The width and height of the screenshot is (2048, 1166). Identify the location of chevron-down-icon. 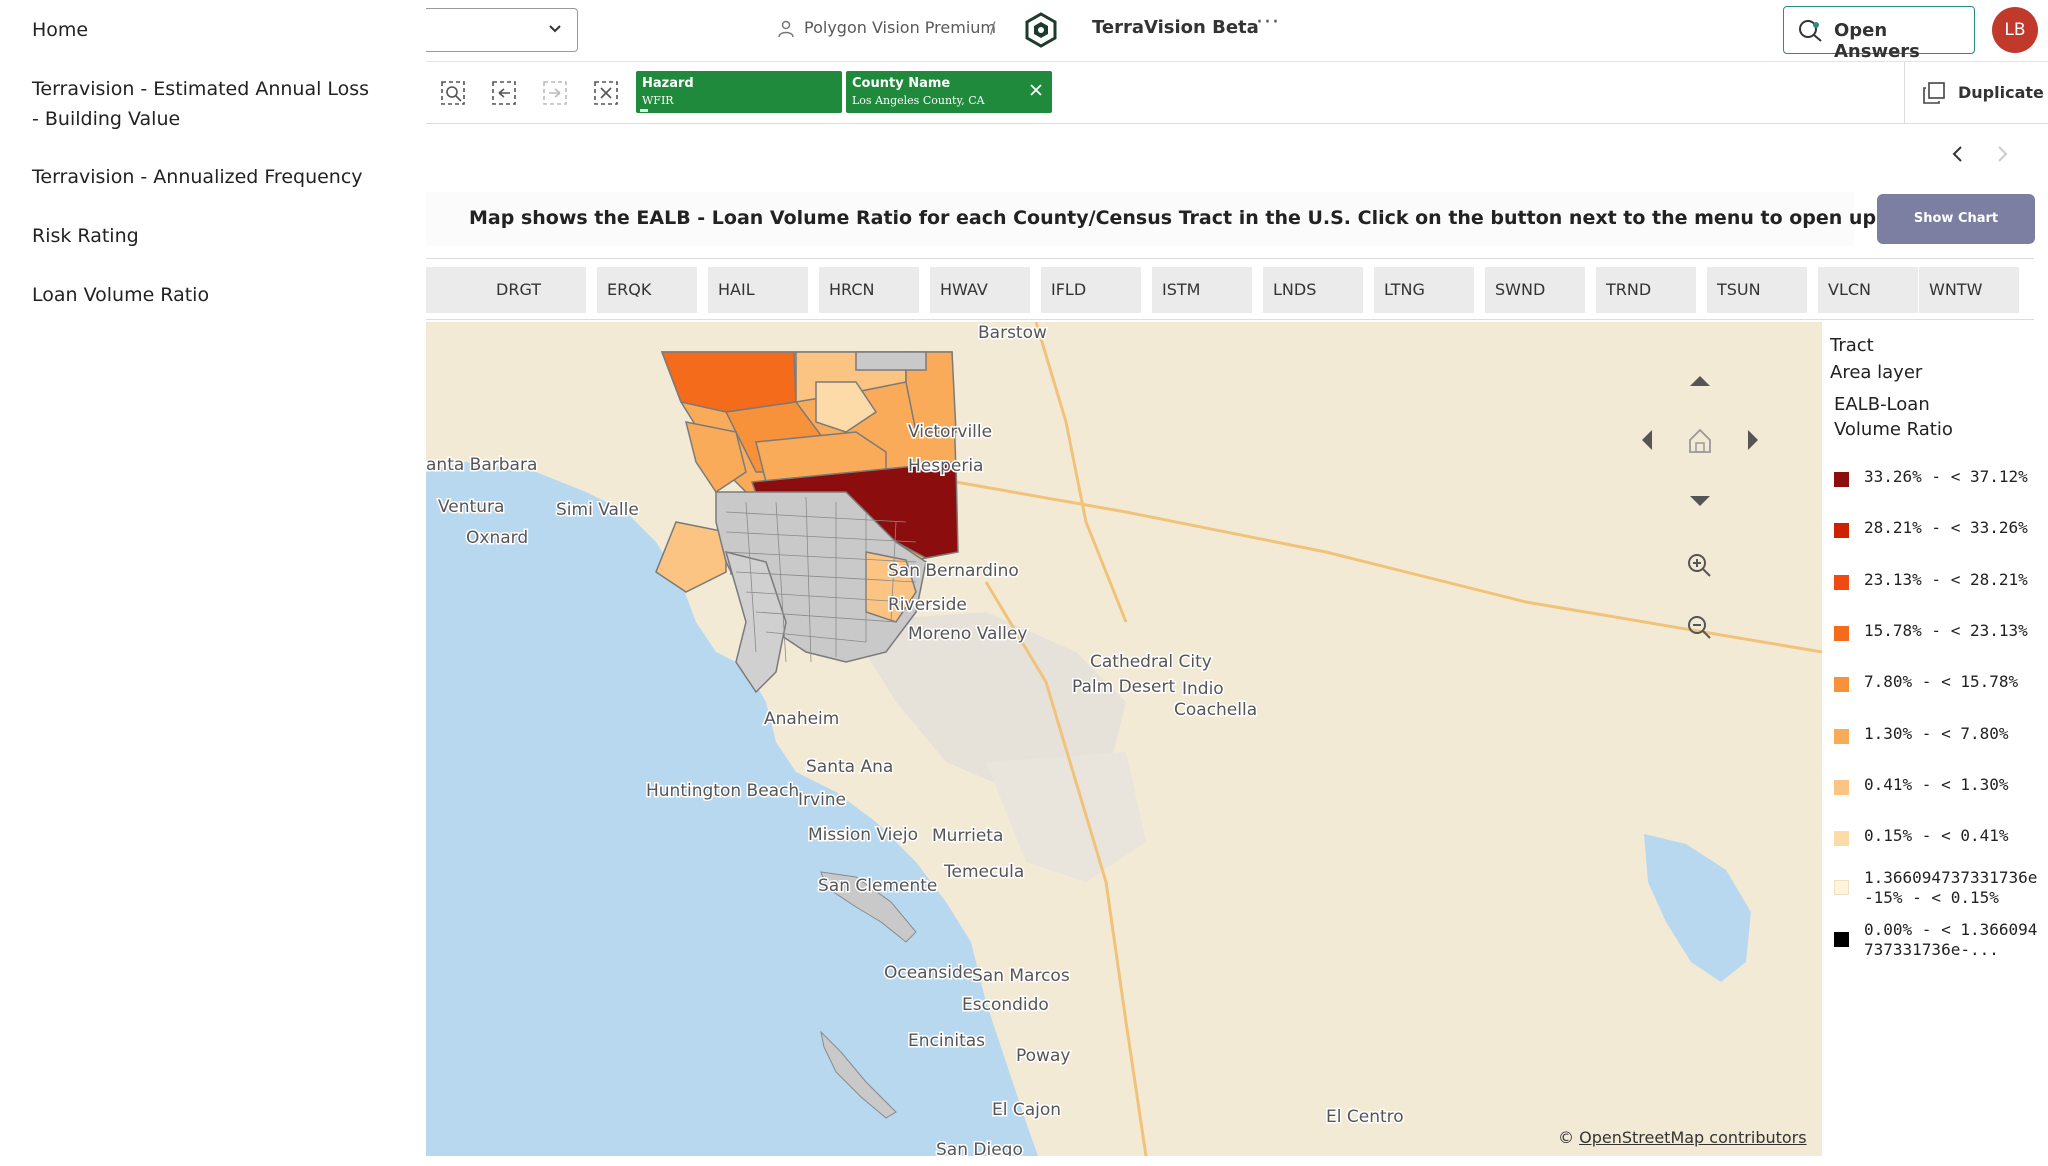
(555, 29).